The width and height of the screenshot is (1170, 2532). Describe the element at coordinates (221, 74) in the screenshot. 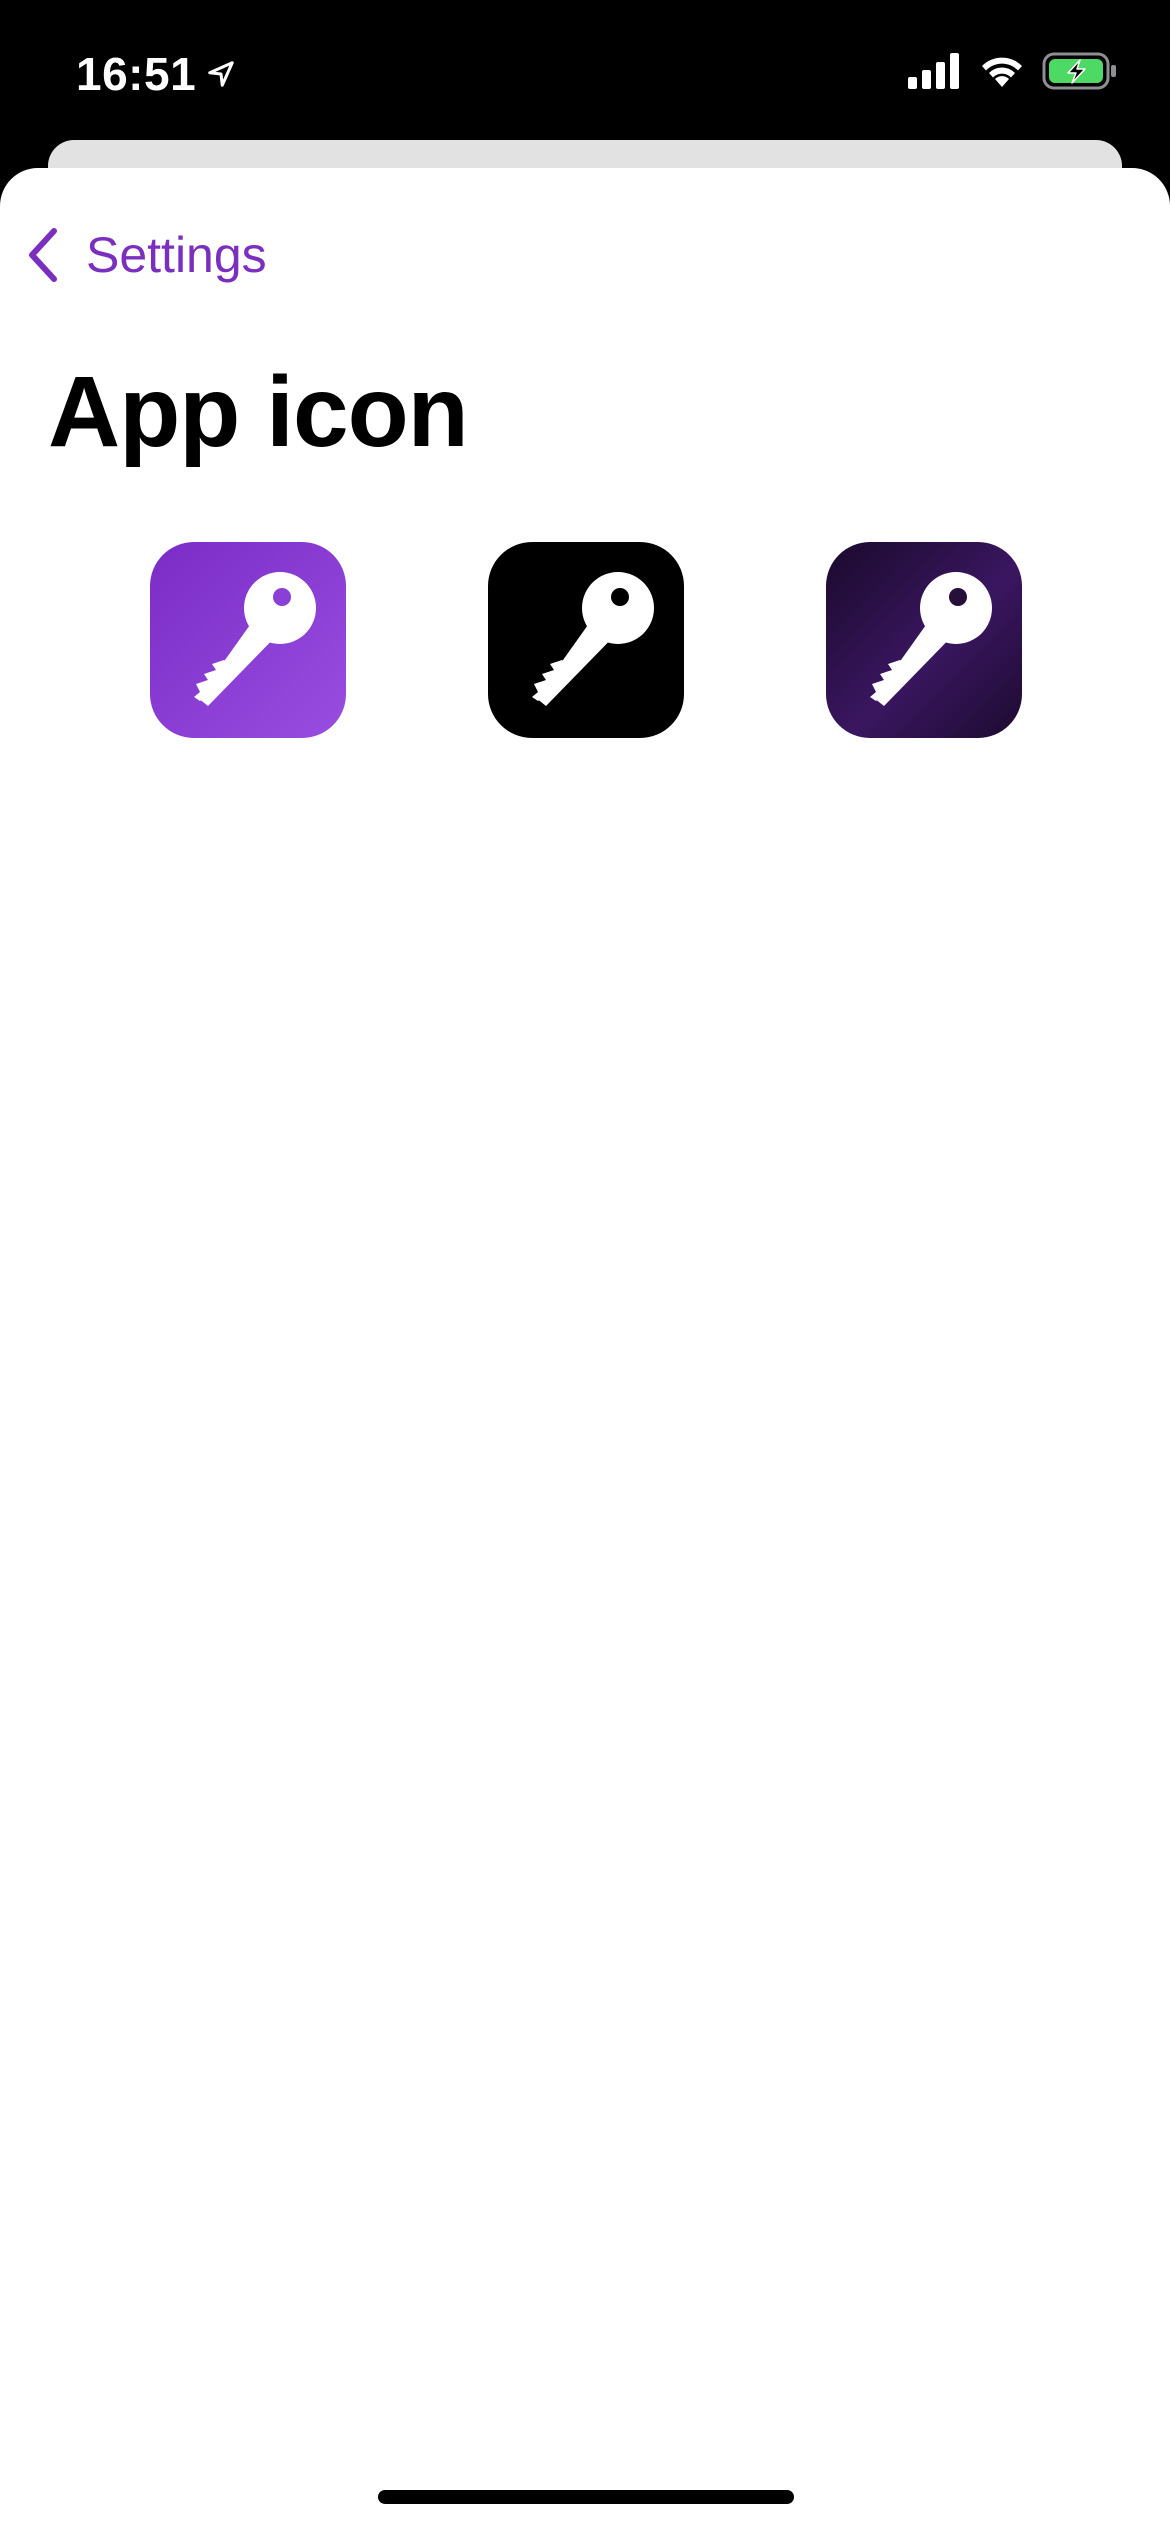

I see `location-arrow-icon` at that location.